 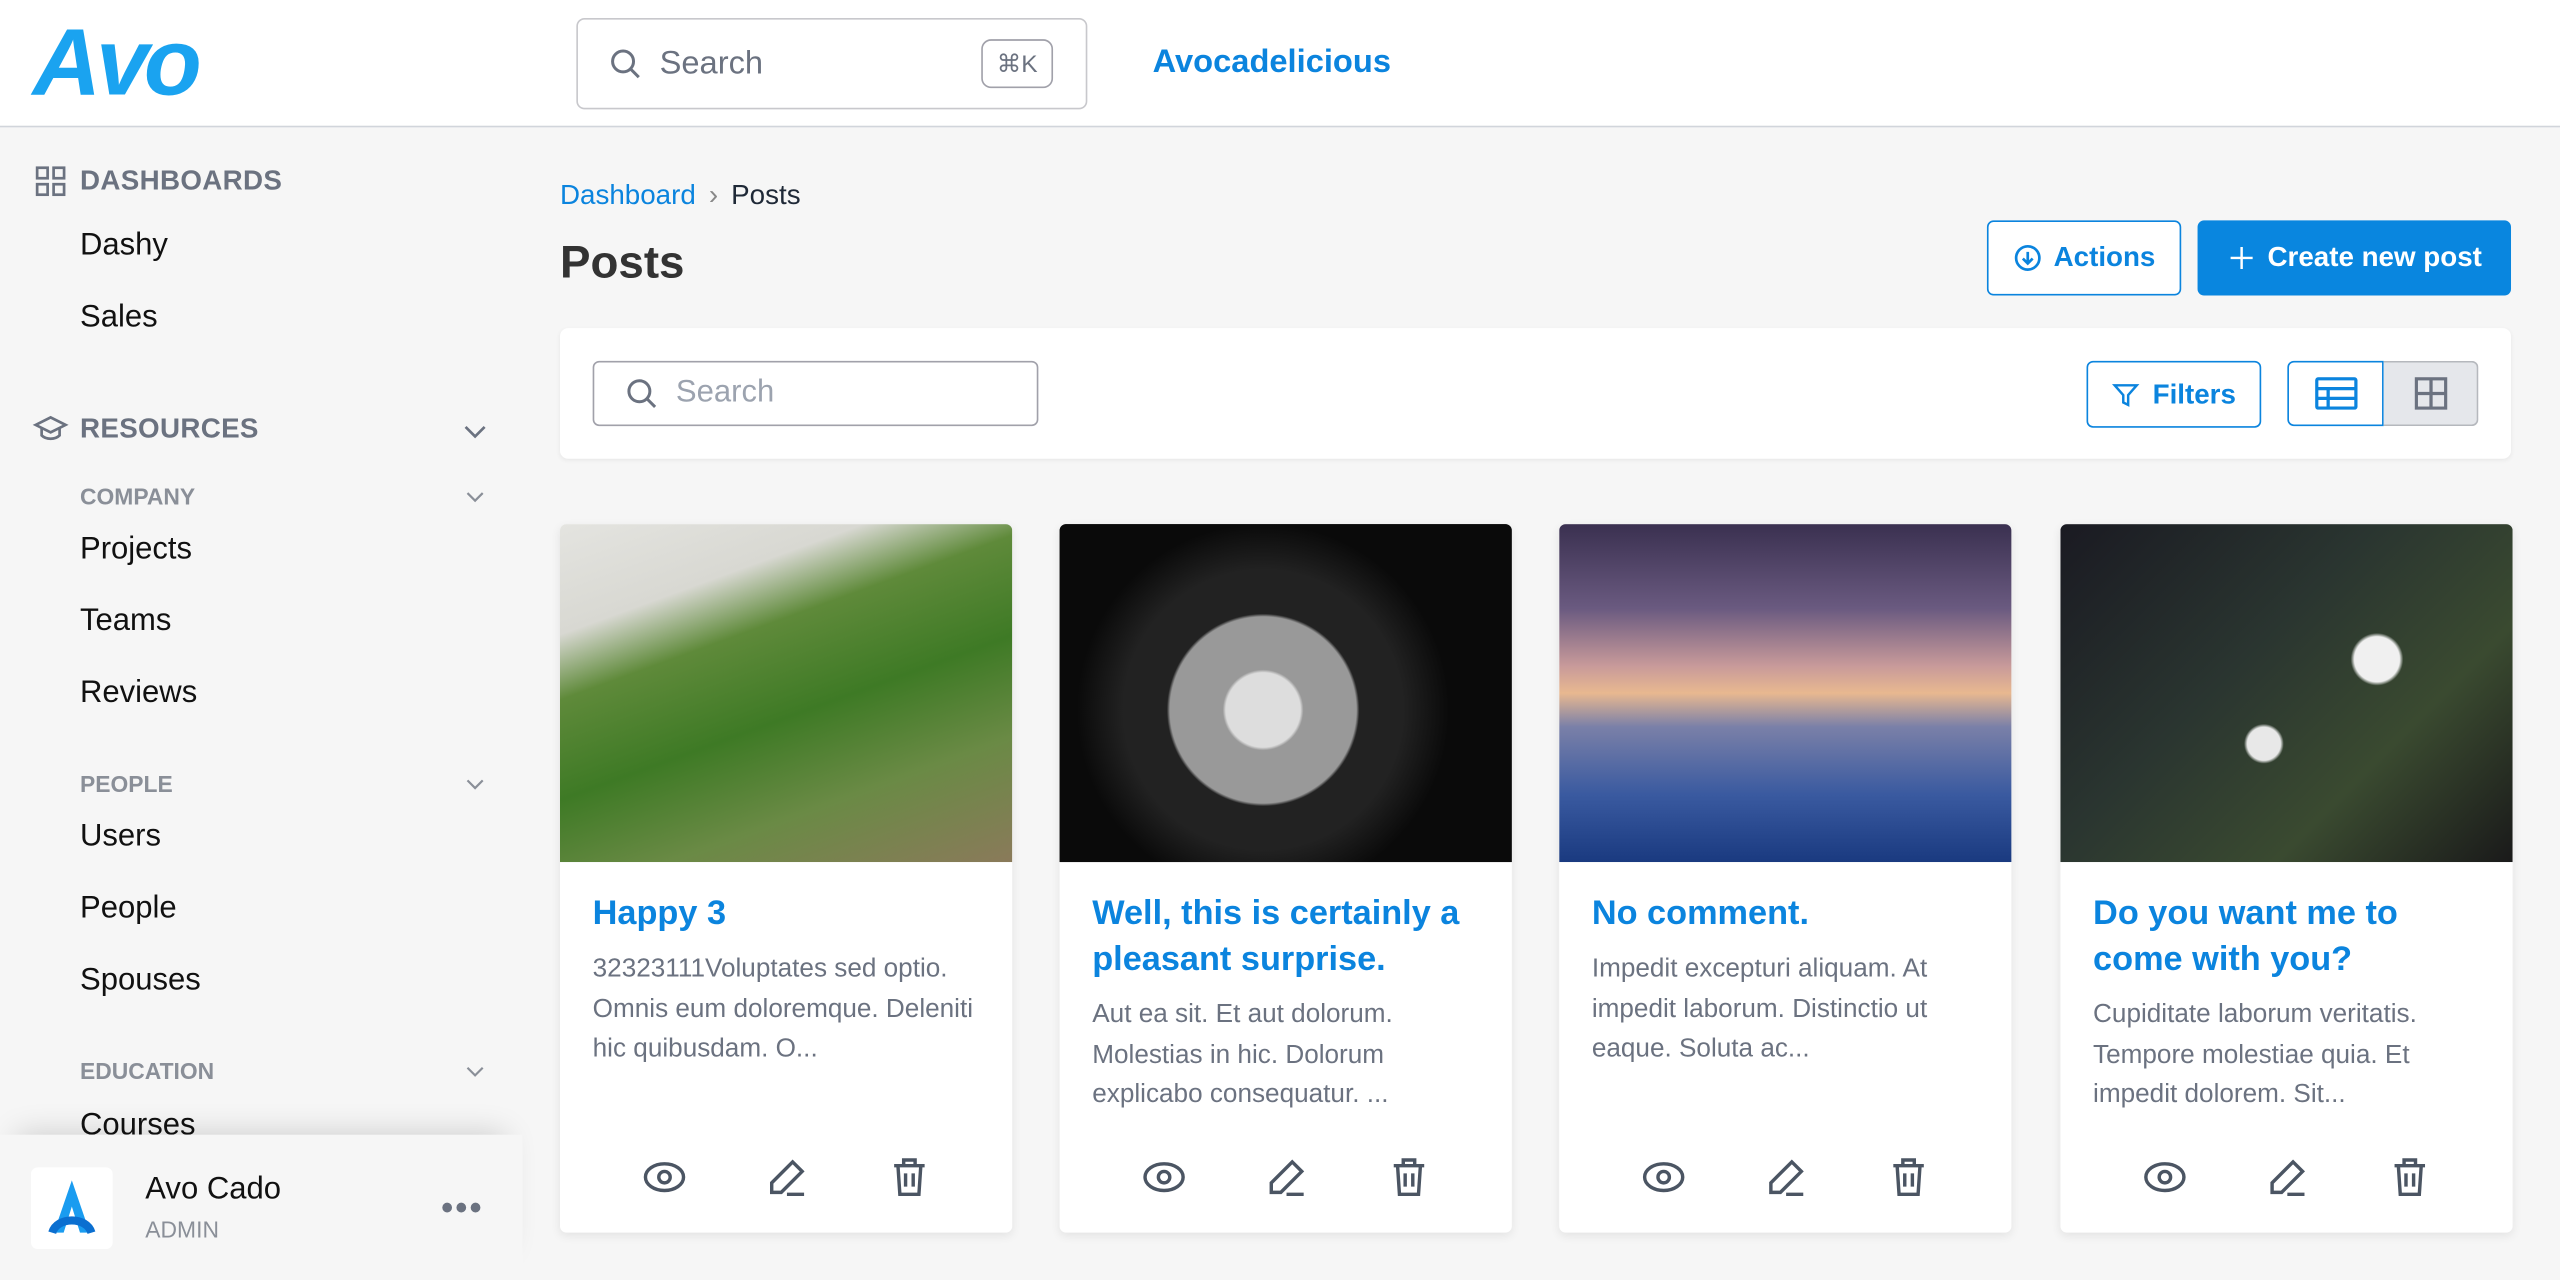 What do you see at coordinates (120, 838) in the screenshot?
I see `sidebar-item-users: Users` at bounding box center [120, 838].